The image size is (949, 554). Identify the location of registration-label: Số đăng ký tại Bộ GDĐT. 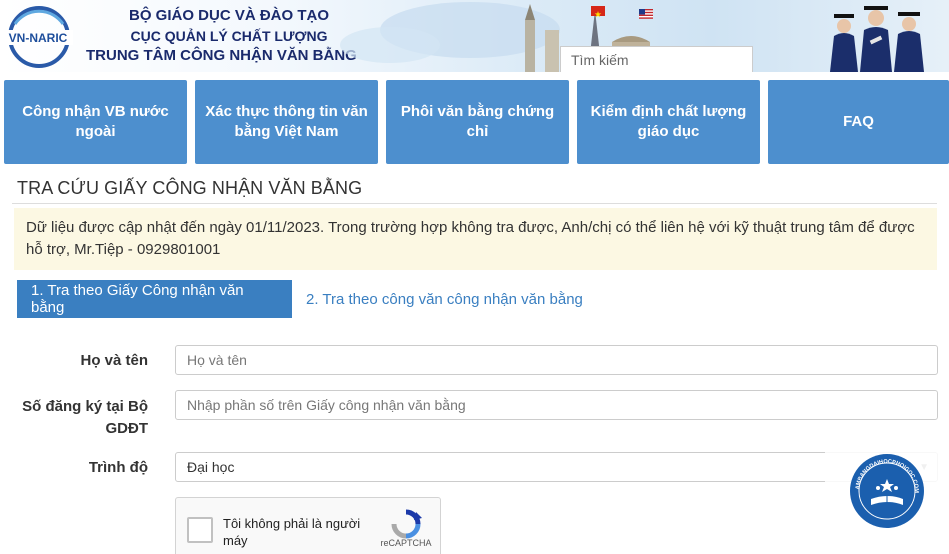
(79, 418).